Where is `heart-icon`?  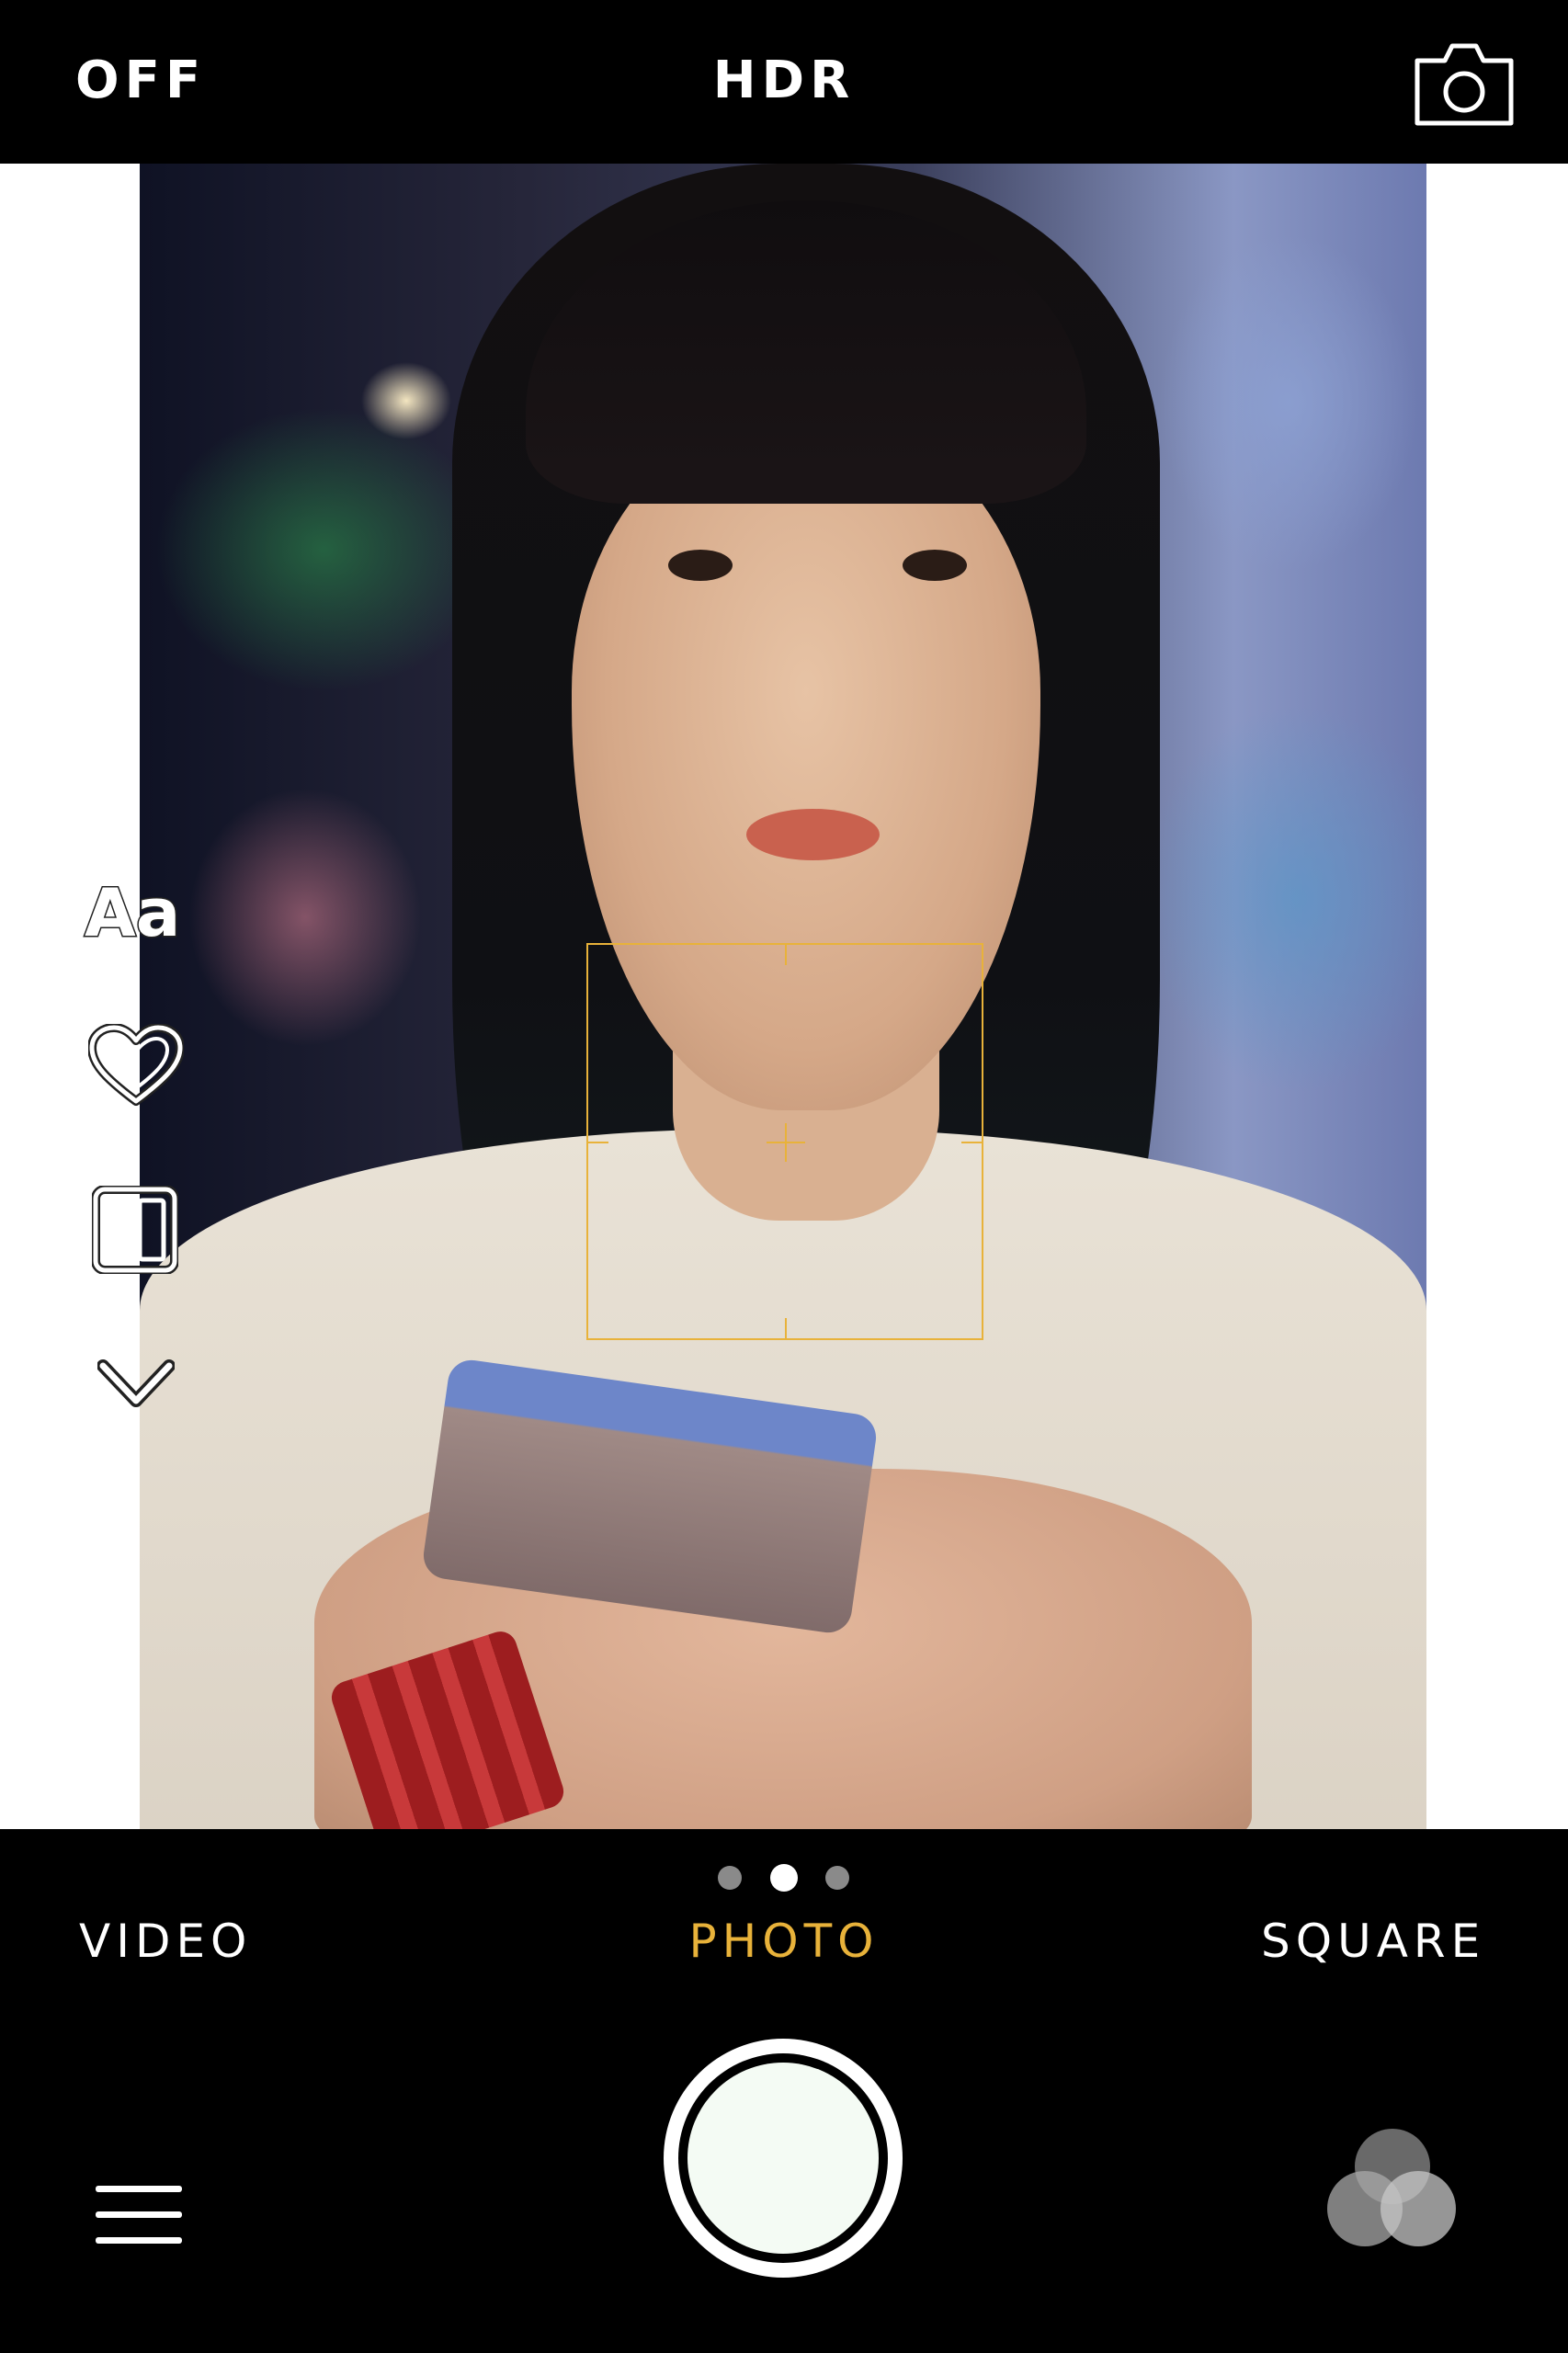 heart-icon is located at coordinates (136, 1065).